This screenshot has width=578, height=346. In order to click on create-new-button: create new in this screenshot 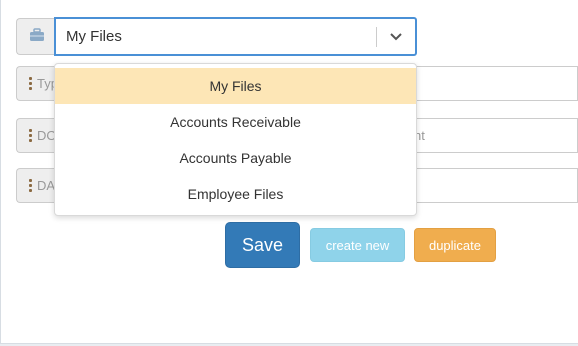, I will do `click(357, 245)`.